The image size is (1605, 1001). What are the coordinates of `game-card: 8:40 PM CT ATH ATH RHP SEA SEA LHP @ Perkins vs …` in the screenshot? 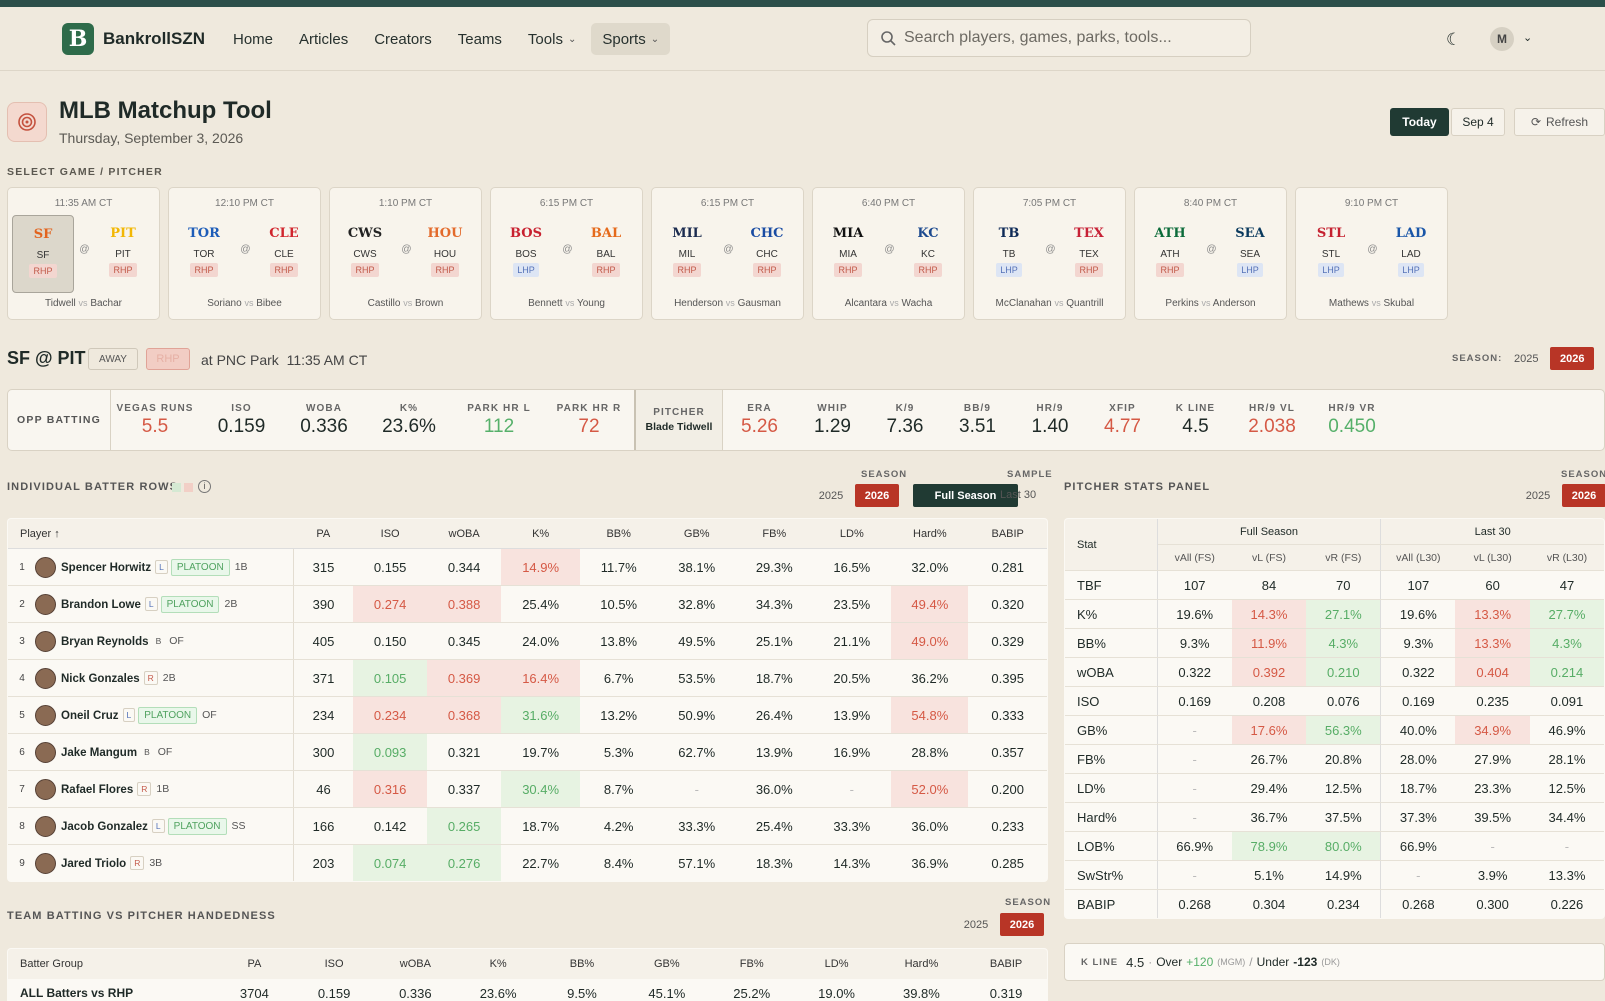 It's located at (1210, 253).